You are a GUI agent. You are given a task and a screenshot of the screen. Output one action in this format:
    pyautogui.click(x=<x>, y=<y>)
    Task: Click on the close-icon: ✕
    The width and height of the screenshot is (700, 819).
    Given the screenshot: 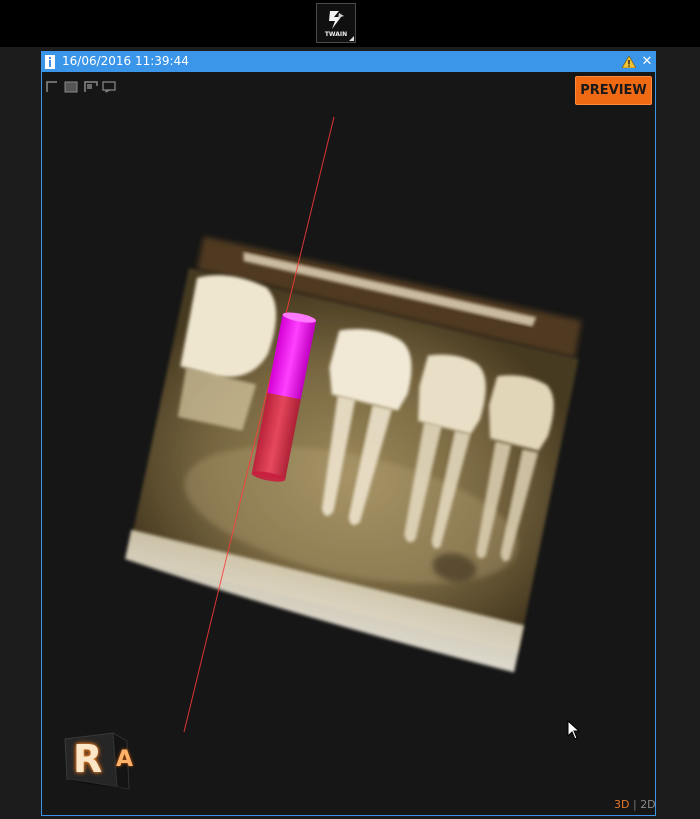 What is the action you would take?
    pyautogui.click(x=647, y=62)
    